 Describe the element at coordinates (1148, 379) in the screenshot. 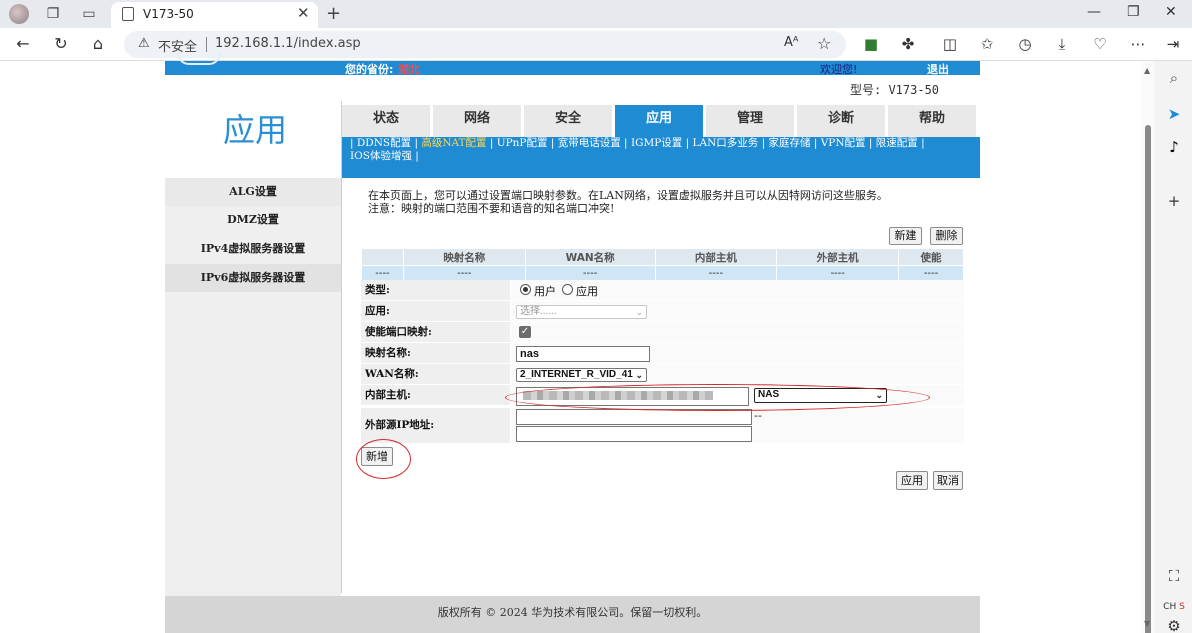

I see `scrollbar-thumb` at that location.